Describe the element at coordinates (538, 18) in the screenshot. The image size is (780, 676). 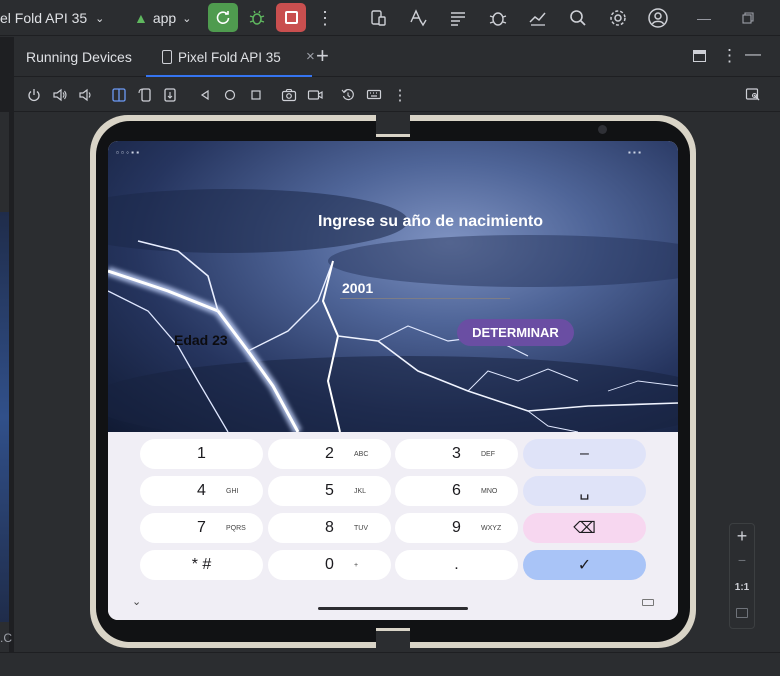
I see `profiler-icon` at that location.